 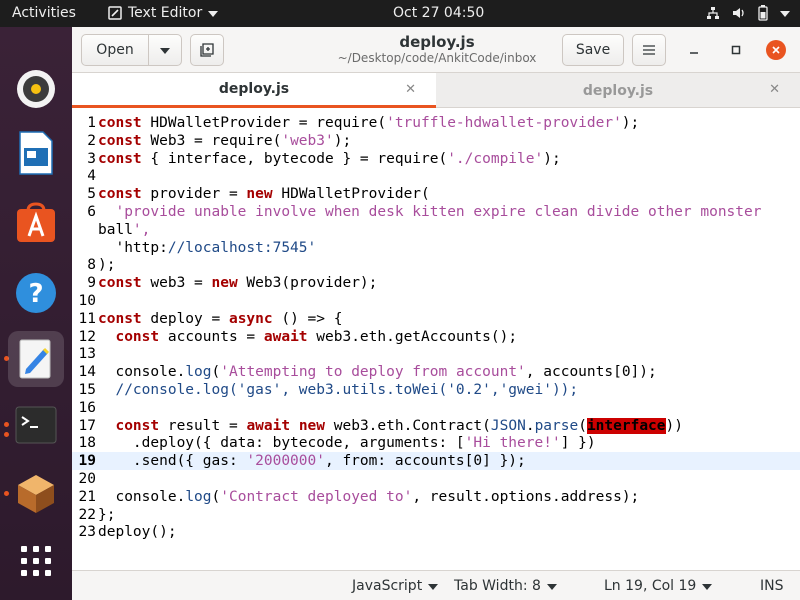 What do you see at coordinates (694, 53) in the screenshot?
I see `minimize-icon` at bounding box center [694, 53].